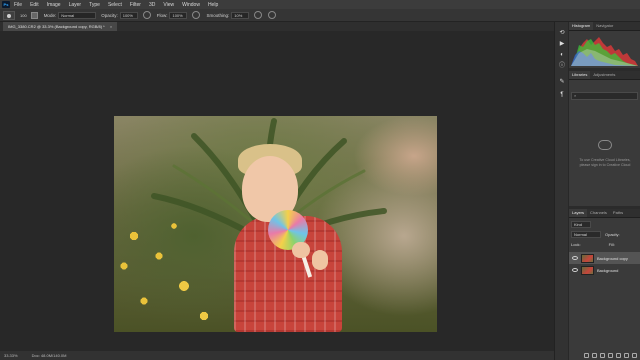 The height and width of the screenshot is (360, 640). Describe the element at coordinates (561, 191) in the screenshot. I see `panel-icon-strip: ⟲ ▶ ◐ ⓘ ✎ ¶` at that location.